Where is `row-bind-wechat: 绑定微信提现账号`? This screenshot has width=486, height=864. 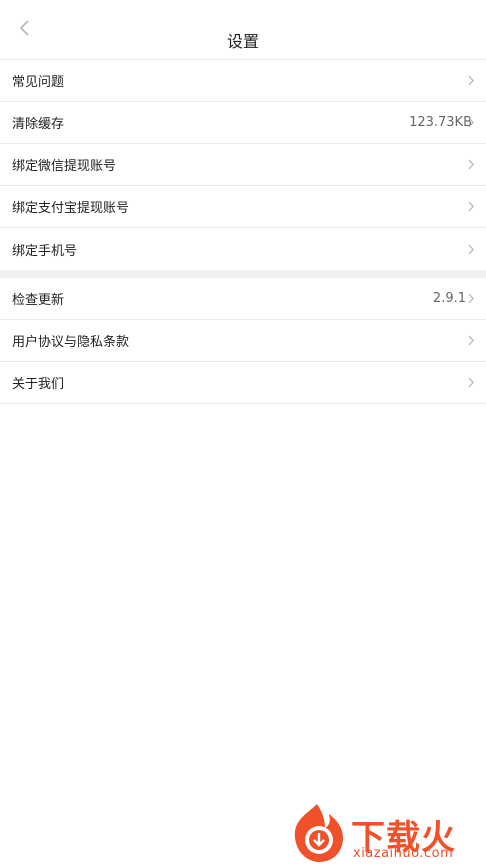 row-bind-wechat: 绑定微信提现账号 is located at coordinates (243, 165).